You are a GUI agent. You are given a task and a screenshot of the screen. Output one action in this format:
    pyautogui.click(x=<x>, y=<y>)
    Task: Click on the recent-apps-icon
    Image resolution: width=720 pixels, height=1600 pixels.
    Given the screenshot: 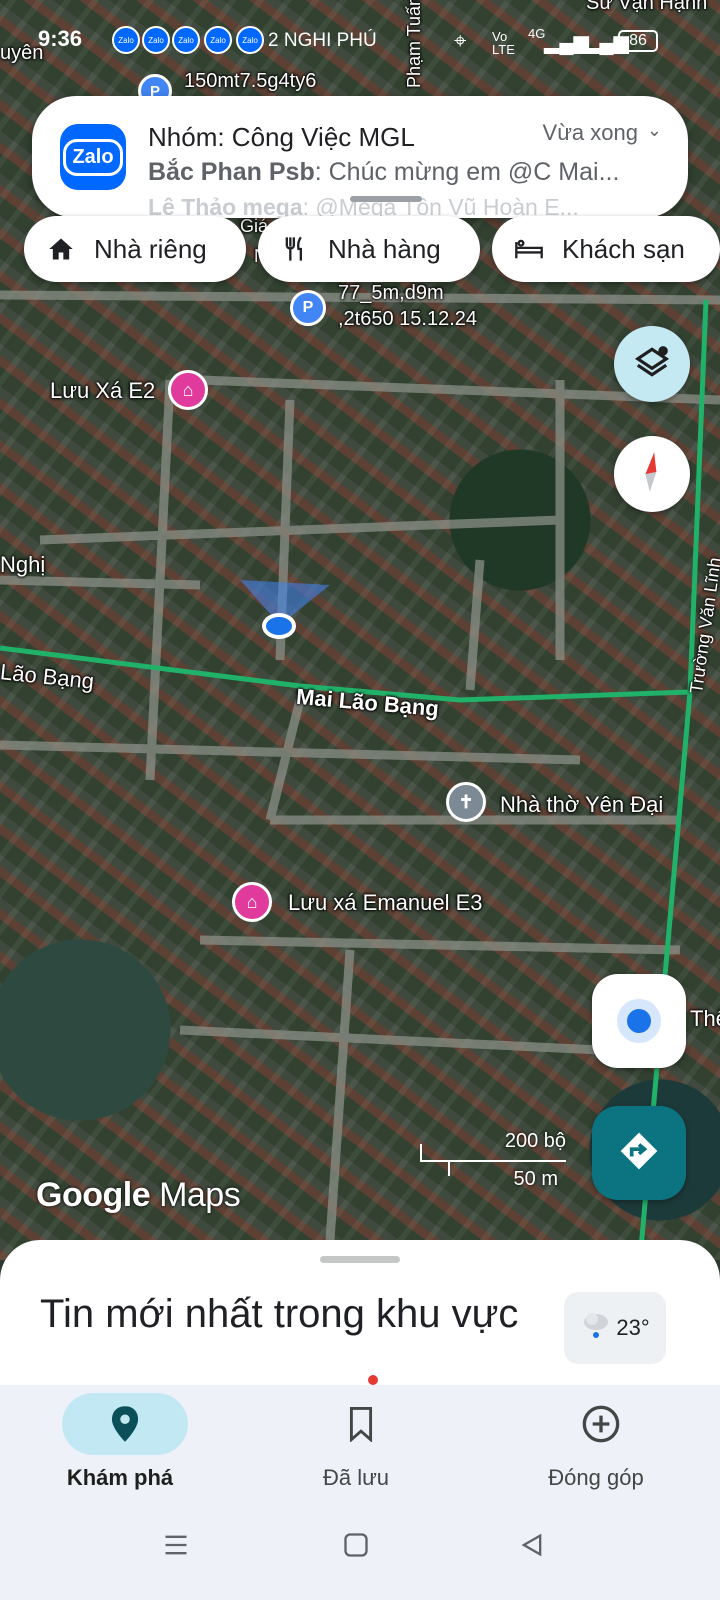 What is the action you would take?
    pyautogui.click(x=176, y=1547)
    